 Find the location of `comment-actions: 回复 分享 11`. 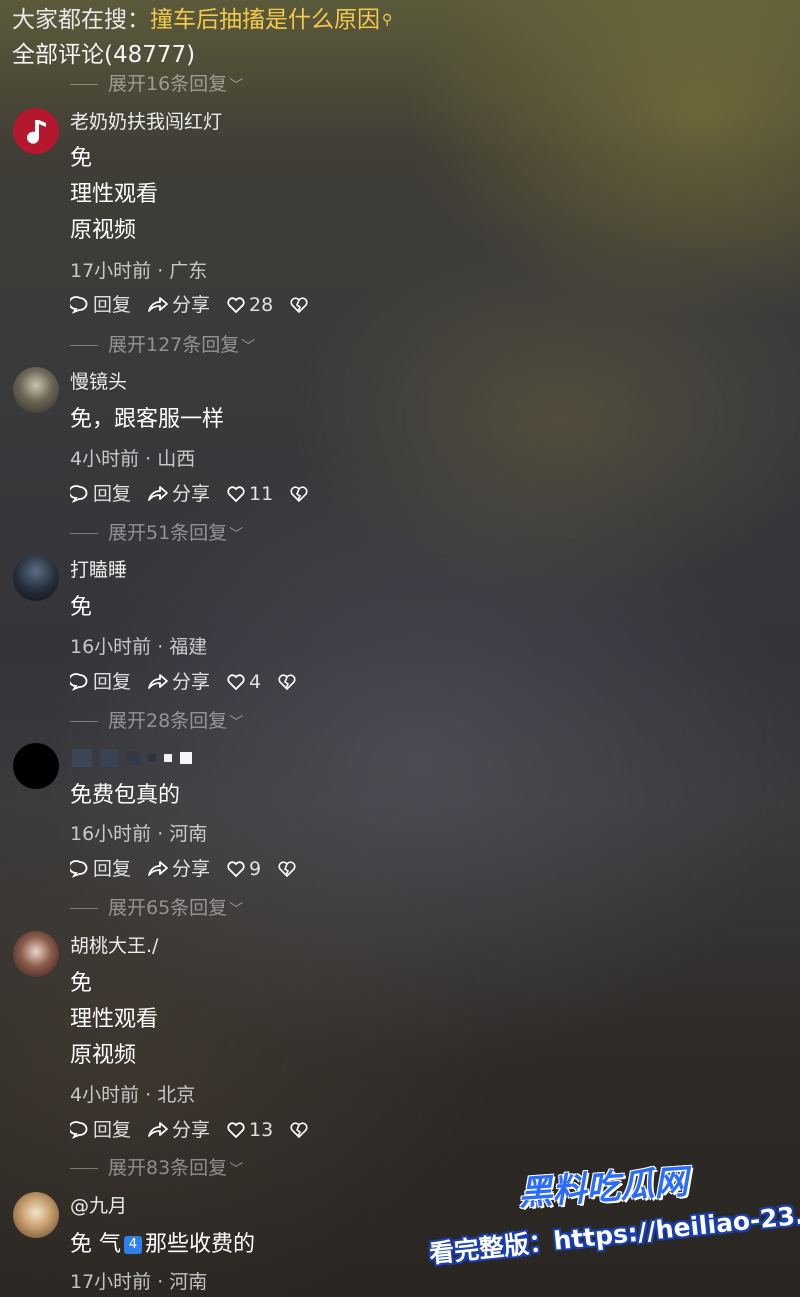

comment-actions: 回复 分享 11 is located at coordinates (199, 494).